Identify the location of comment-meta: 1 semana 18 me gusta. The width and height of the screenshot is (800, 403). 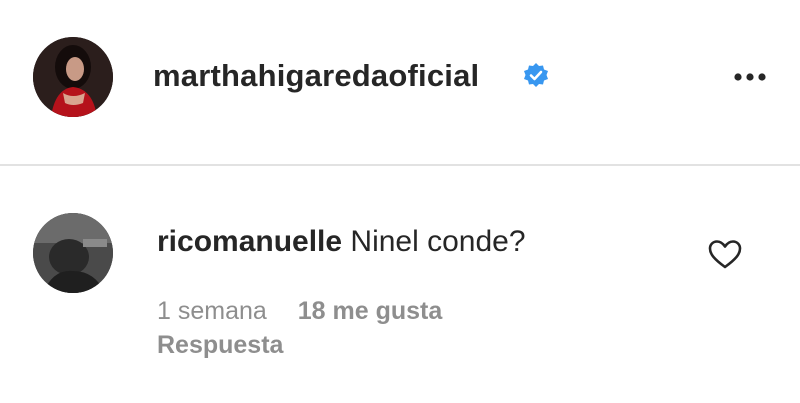
(299, 311).